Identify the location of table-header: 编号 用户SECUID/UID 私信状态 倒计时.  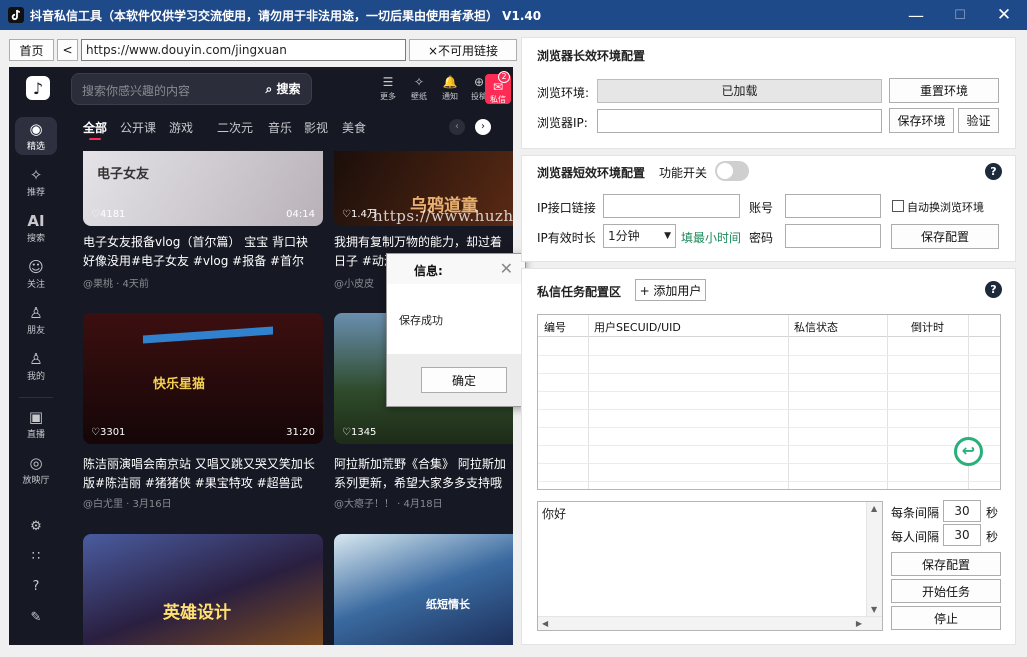
(769, 326).